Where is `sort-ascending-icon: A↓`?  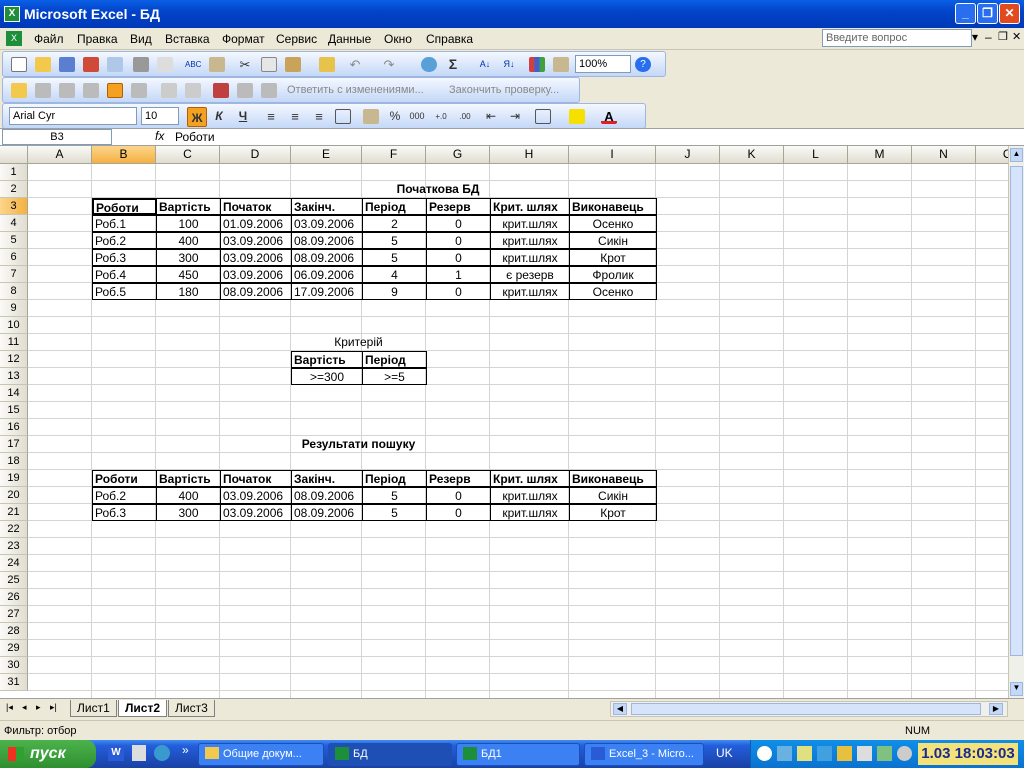
sort-ascending-icon: A↓ is located at coordinates (485, 64).